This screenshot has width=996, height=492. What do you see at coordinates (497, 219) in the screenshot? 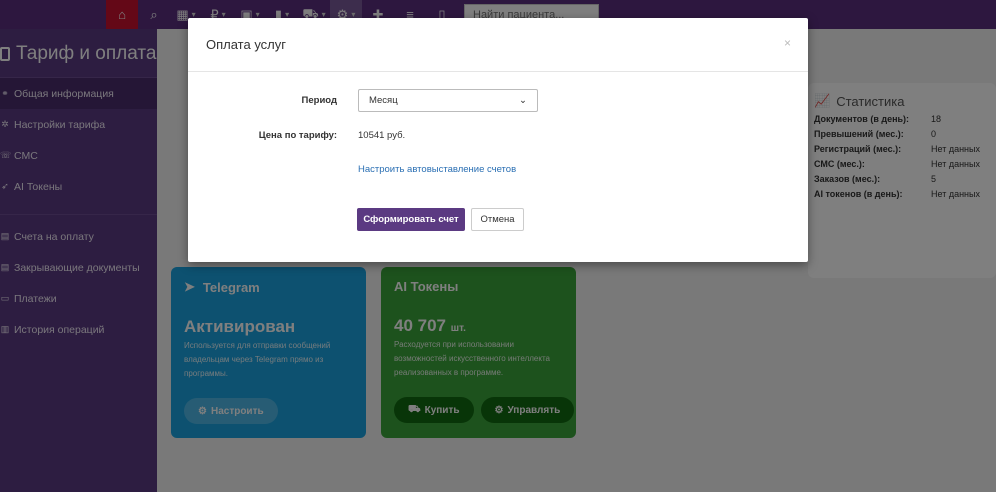
I see `cancel-button: Отмена` at bounding box center [497, 219].